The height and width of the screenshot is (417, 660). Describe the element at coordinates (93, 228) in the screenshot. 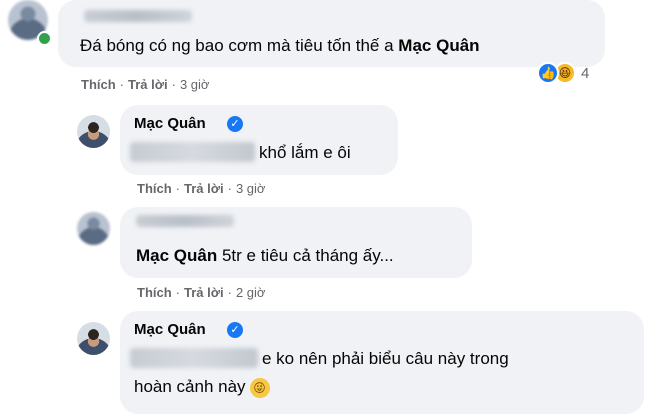

I see `commenter-avatar` at that location.